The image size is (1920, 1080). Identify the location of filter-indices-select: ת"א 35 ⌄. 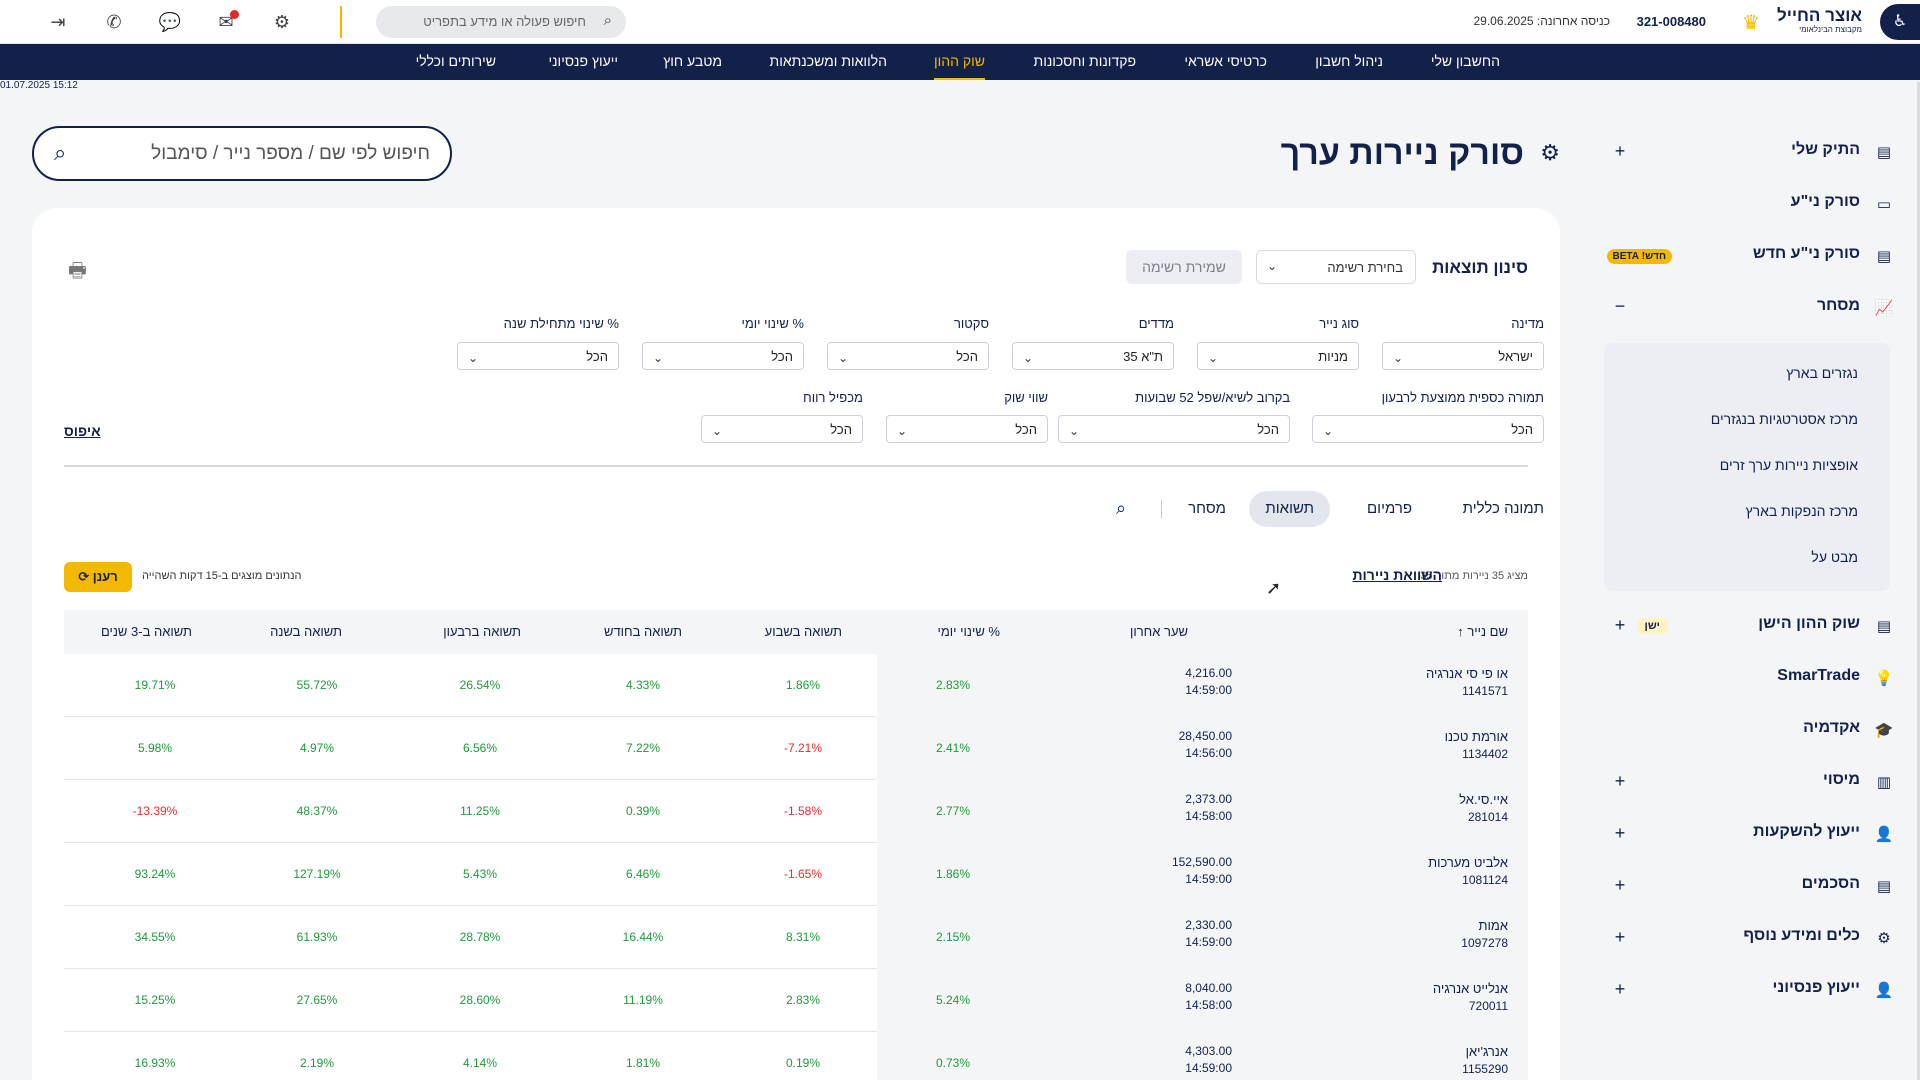
(1093, 356).